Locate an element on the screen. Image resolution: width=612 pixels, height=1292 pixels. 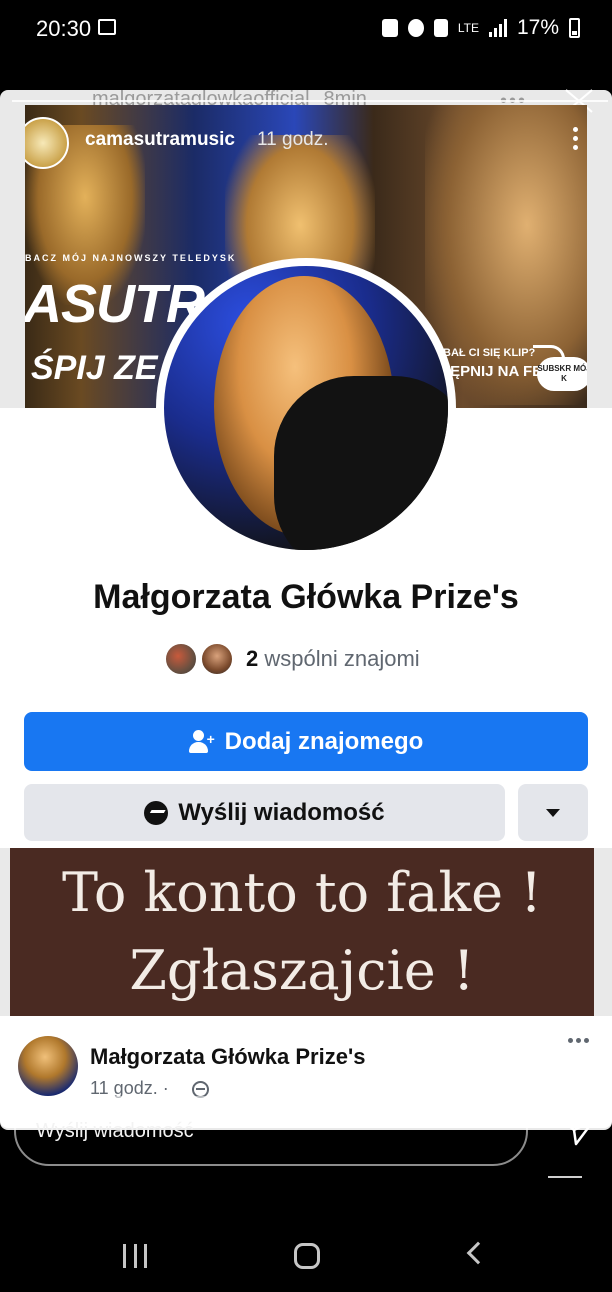
cover-username: camasutramusic is located at coordinates (160, 140).